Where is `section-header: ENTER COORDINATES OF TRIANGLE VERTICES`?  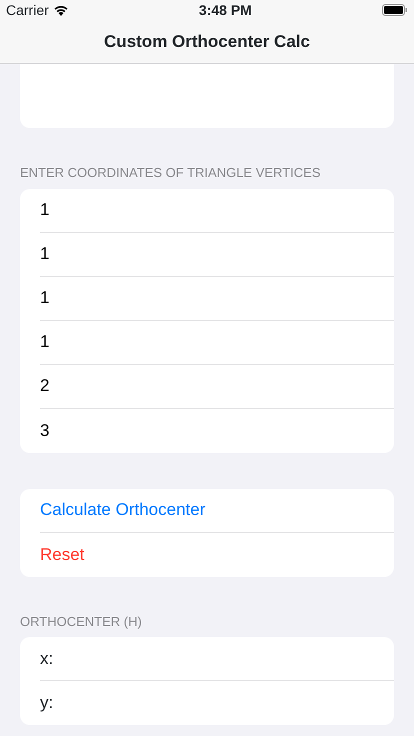
section-header: ENTER COORDINATES OF TRIANGLE VERTICES is located at coordinates (170, 173).